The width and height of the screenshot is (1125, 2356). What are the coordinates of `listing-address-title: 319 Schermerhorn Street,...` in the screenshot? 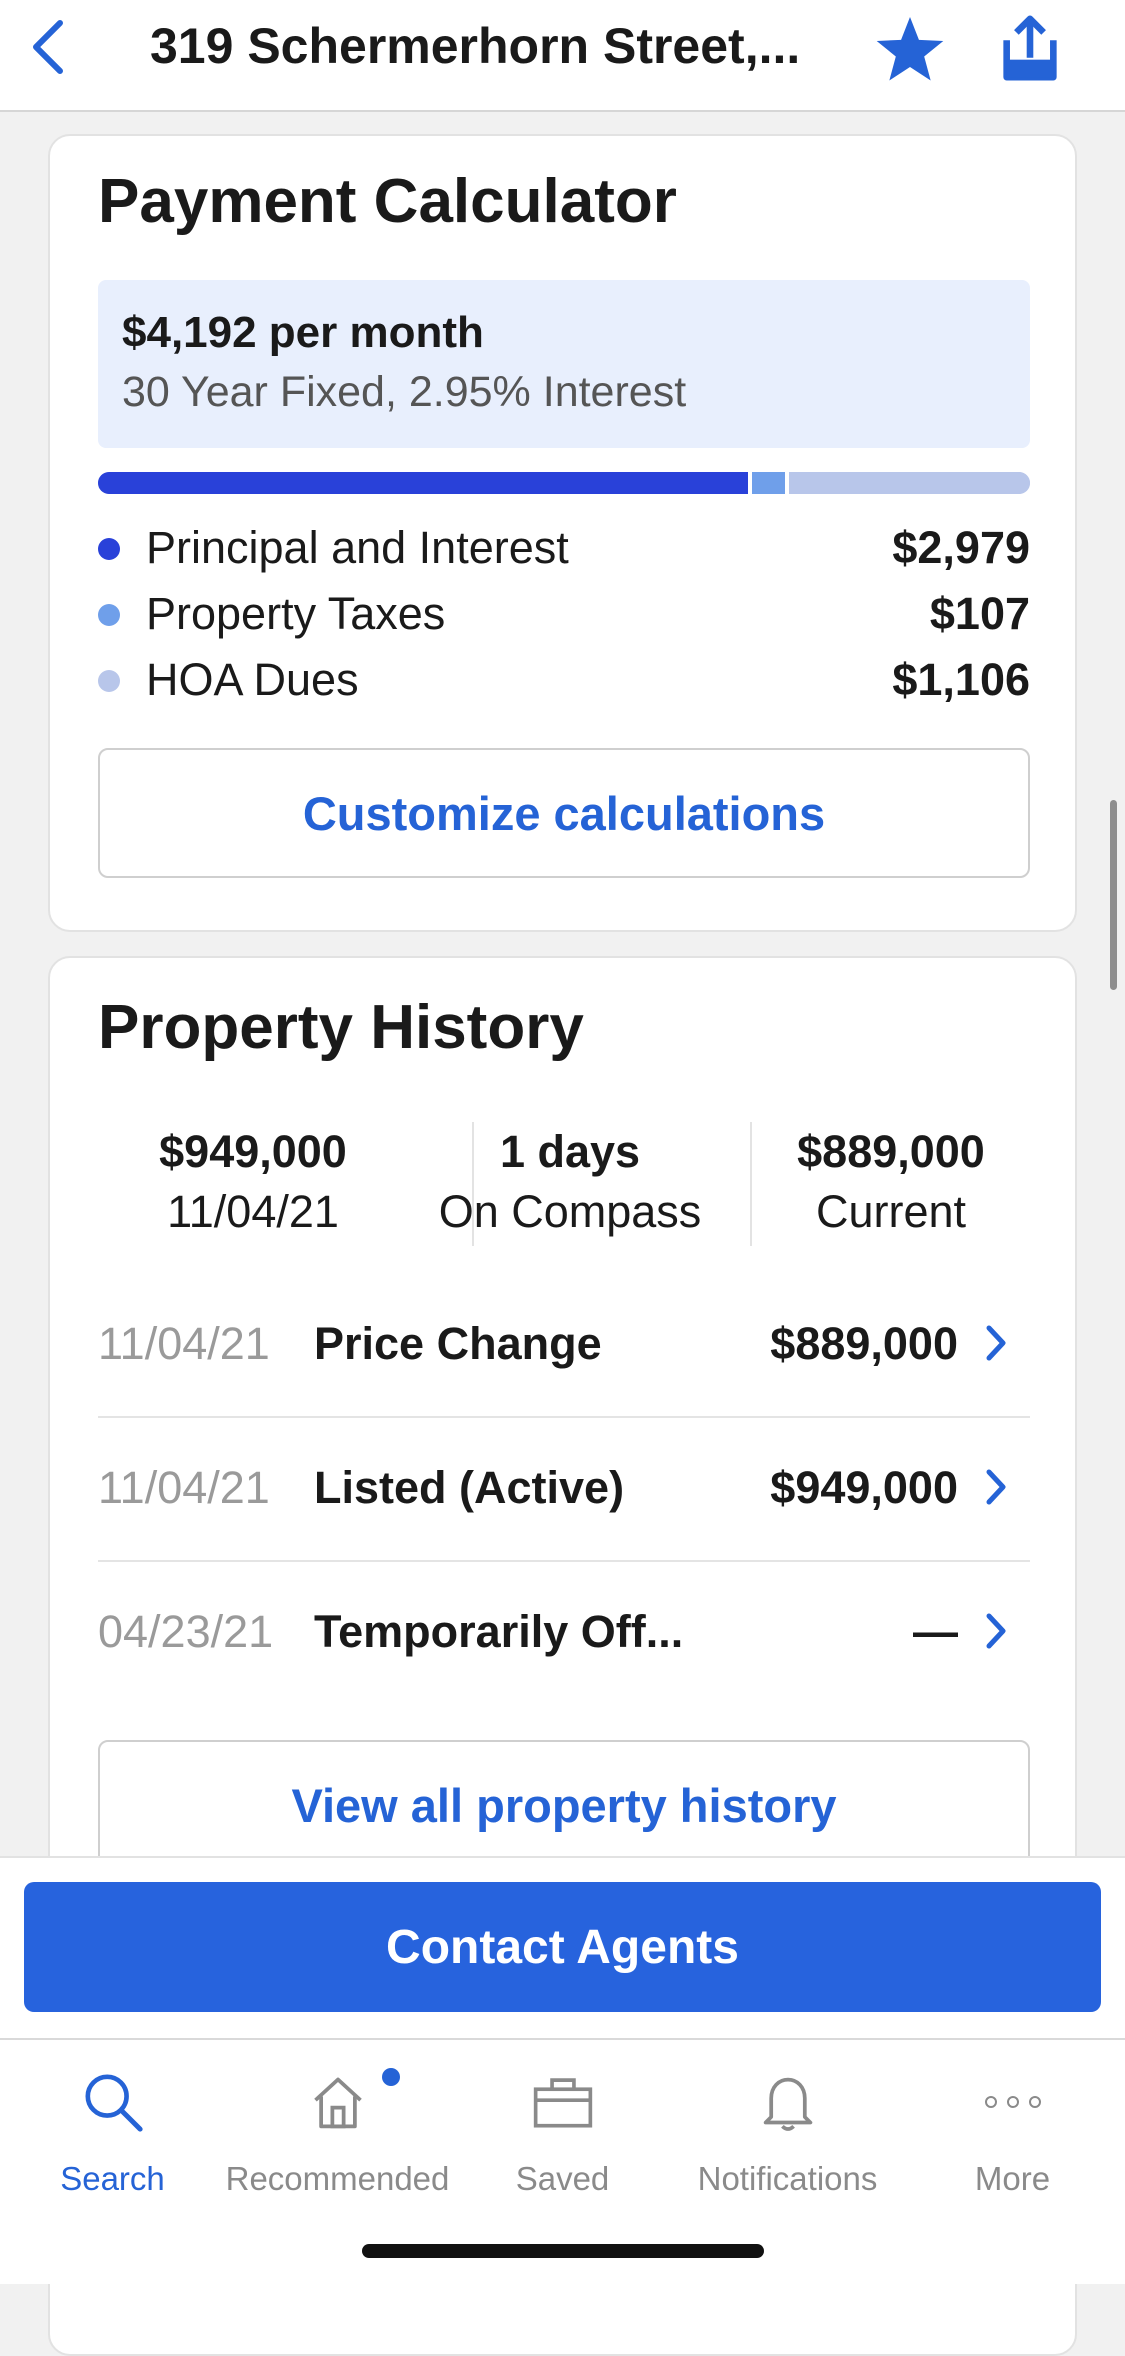 It's located at (475, 46).